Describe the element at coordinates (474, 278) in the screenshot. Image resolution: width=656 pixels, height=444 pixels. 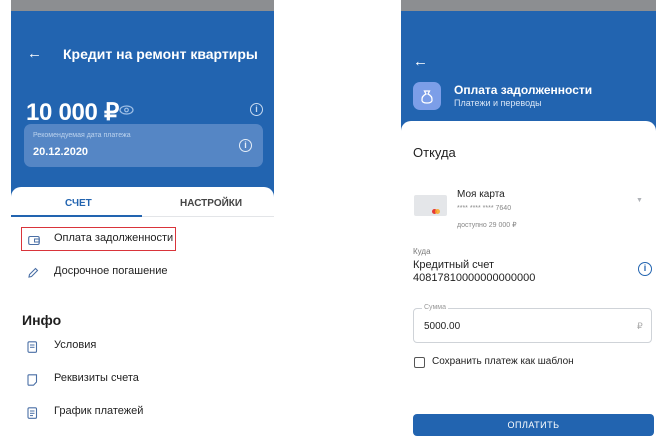
I see `to-account-number: 40817810000000000000` at that location.